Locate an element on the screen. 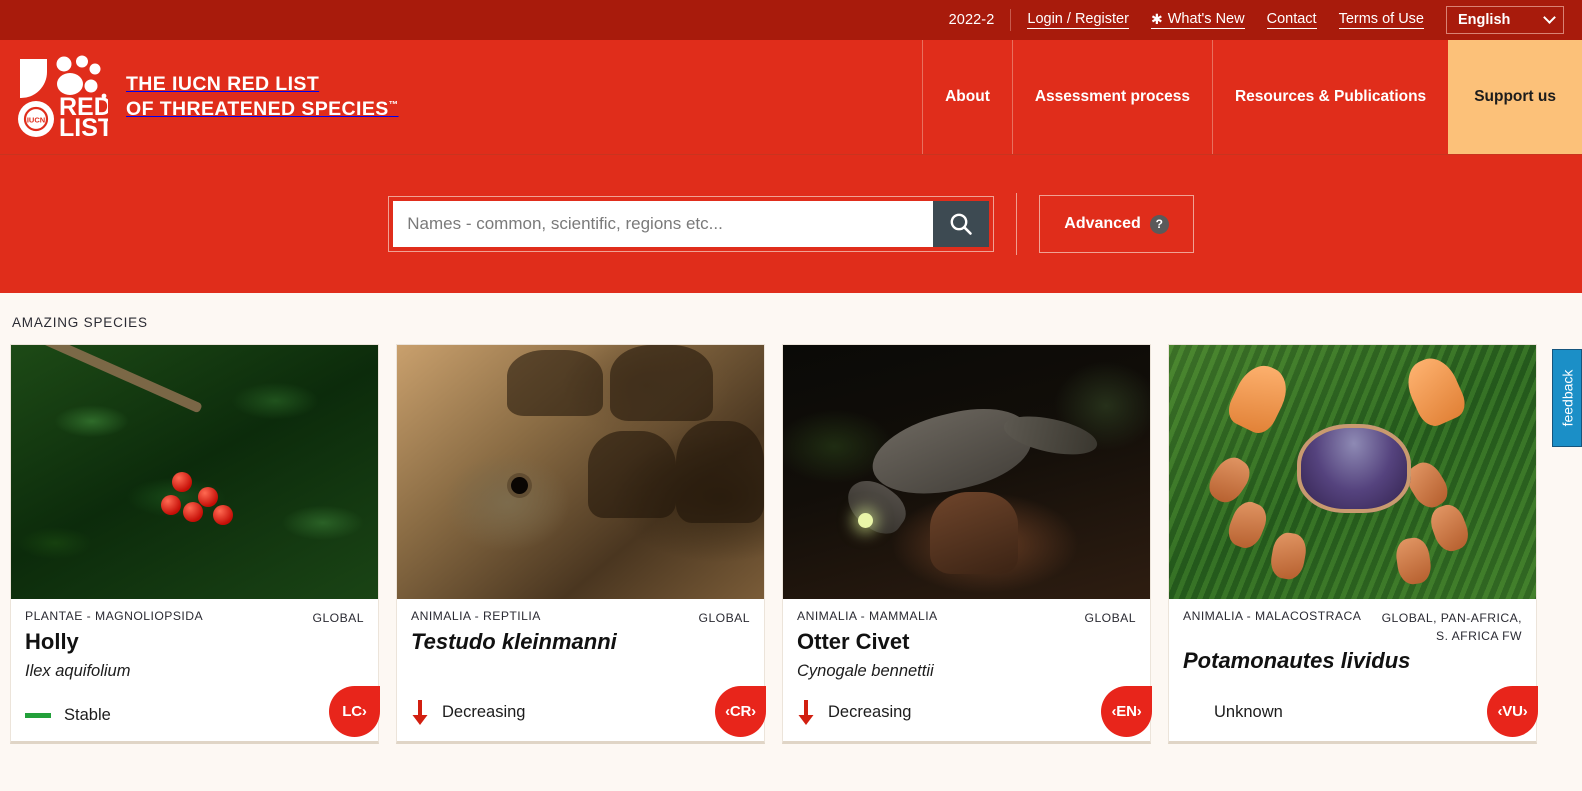 The height and width of the screenshot is (791, 1582). brand-line-1: THE IUCN RED LIST is located at coordinates (223, 84).